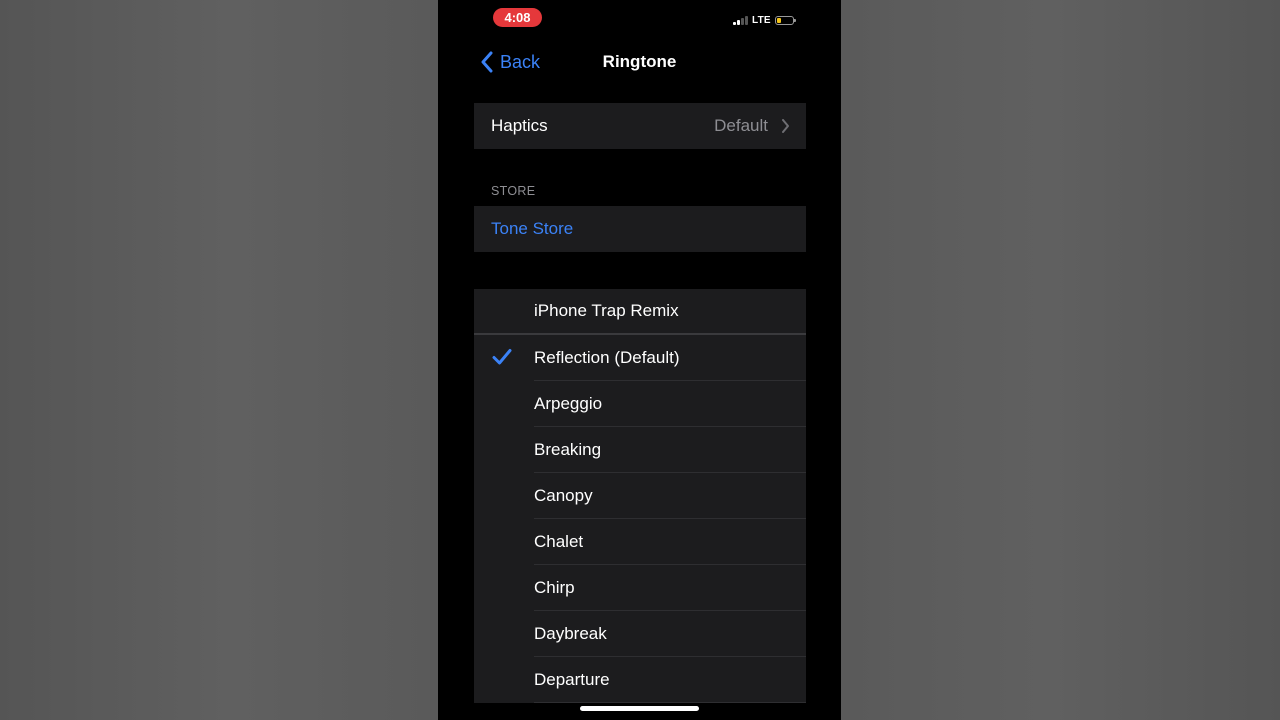 This screenshot has width=1280, height=720. What do you see at coordinates (741, 125) in the screenshot?
I see `haptics-value: Default` at bounding box center [741, 125].